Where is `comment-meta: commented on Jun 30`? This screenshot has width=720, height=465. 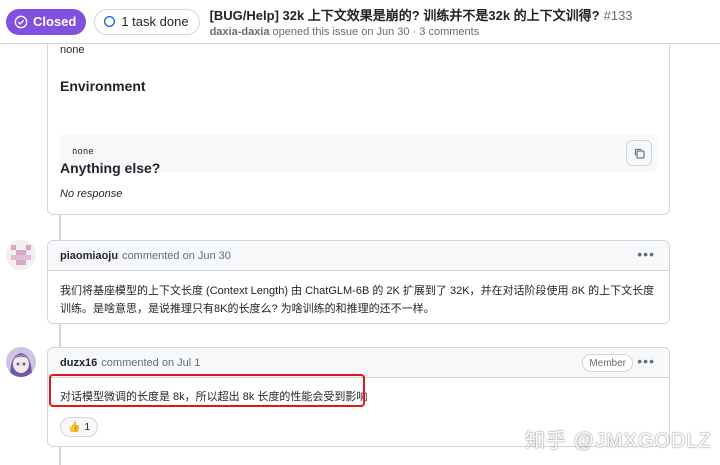 comment-meta: commented on Jun 30 is located at coordinates (176, 256).